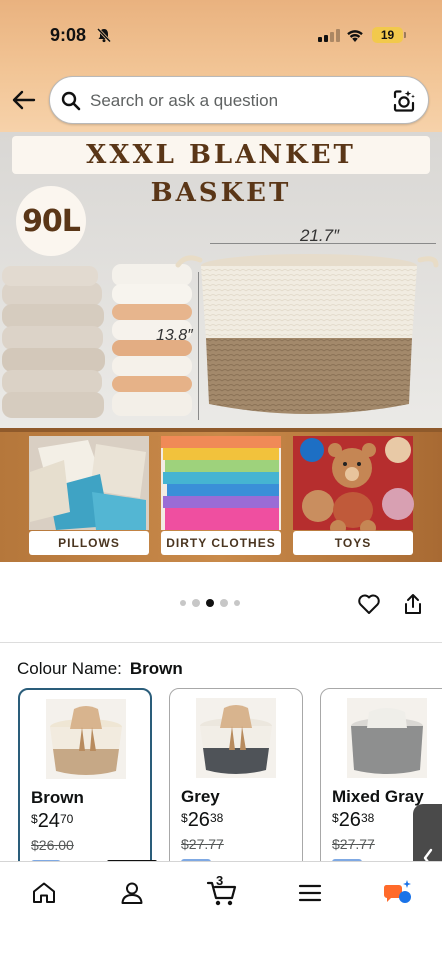 The width and height of the screenshot is (442, 960). I want to click on swatch-price: $ 24 70, so click(52, 821).